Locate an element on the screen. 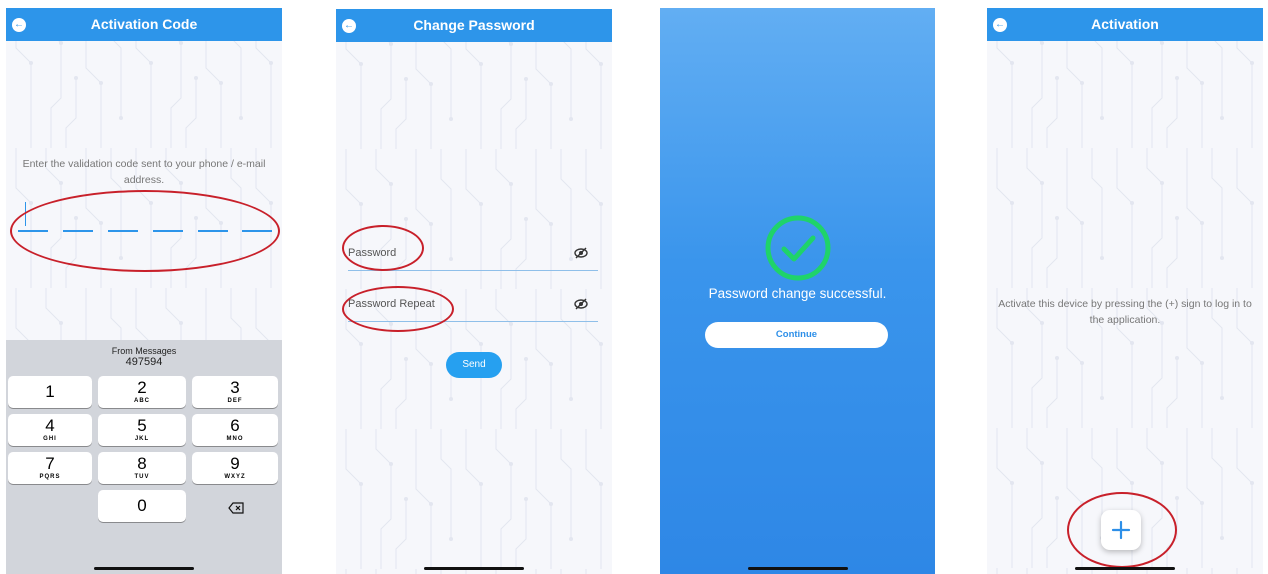  key-digit: 3 is located at coordinates (235, 387).